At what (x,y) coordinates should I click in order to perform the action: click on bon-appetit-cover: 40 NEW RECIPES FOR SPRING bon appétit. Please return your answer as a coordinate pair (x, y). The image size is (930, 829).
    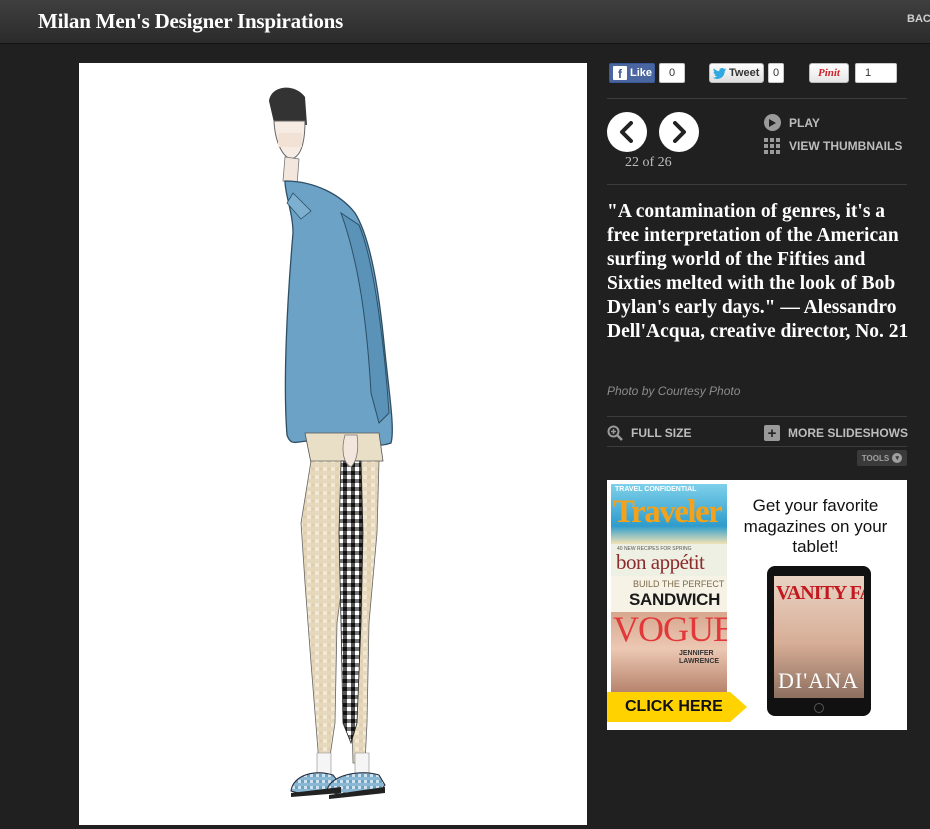
    Looking at the image, I should click on (669, 560).